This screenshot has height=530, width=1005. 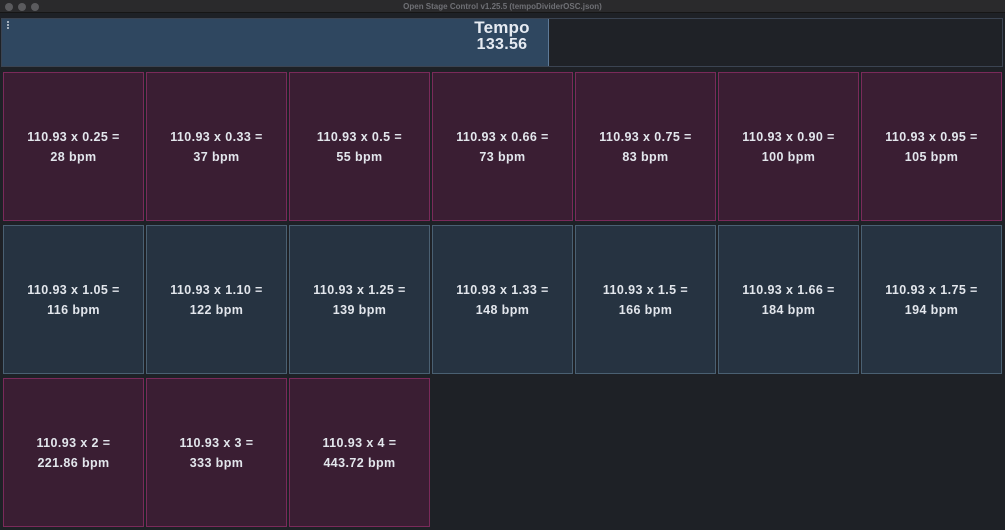 What do you see at coordinates (645, 136) in the screenshot?
I see `button-formula: 110.93 x 0.75 =` at bounding box center [645, 136].